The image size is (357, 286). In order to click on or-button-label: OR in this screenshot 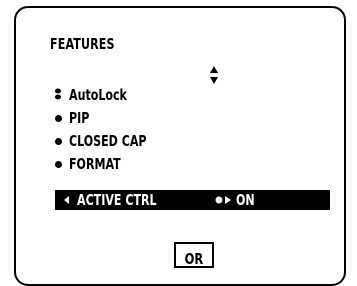, I will do `click(194, 259)`.